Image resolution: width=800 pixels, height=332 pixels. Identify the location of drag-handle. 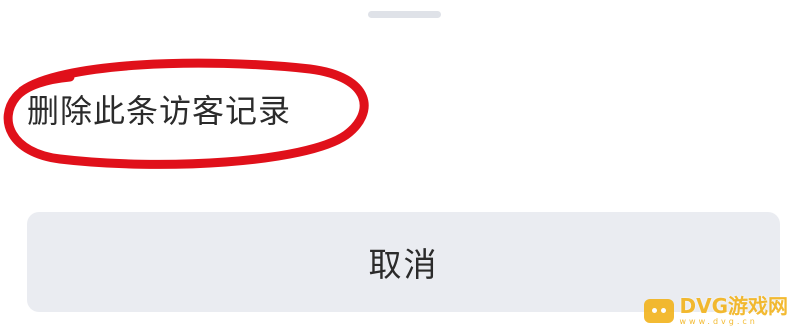
(404, 14).